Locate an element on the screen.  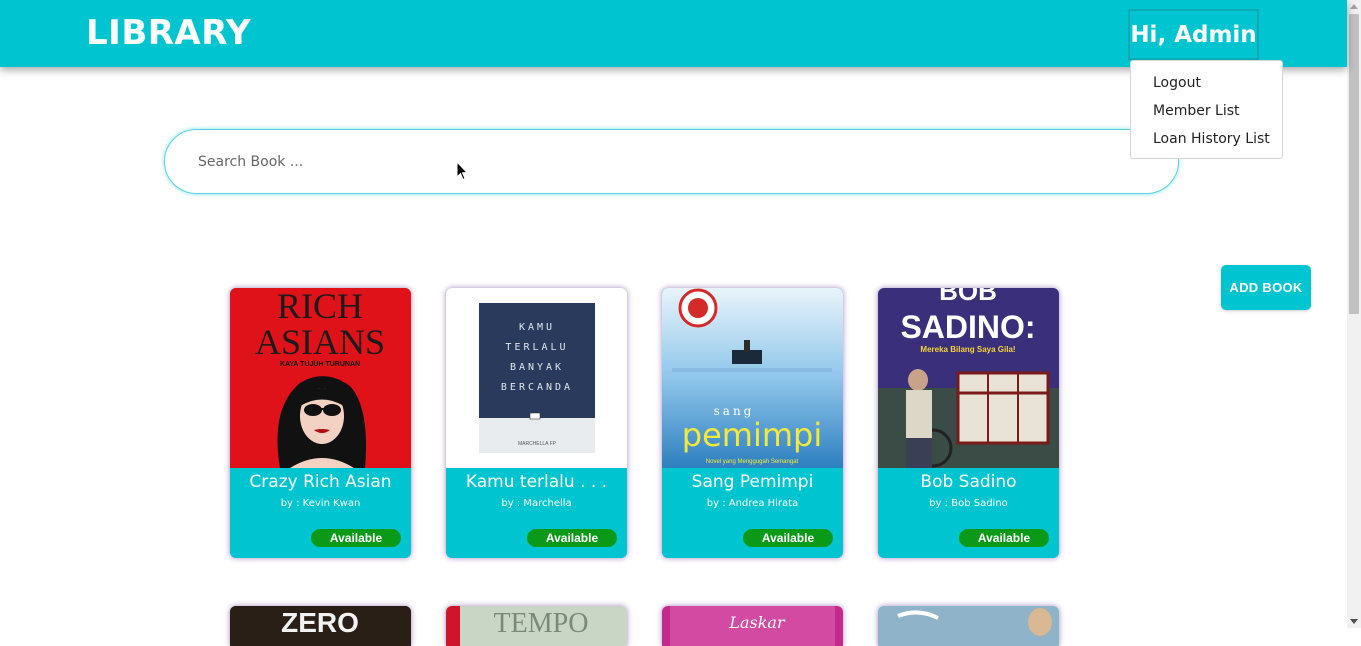
user-menu-button: Hi, Admin is located at coordinates (1193, 34).